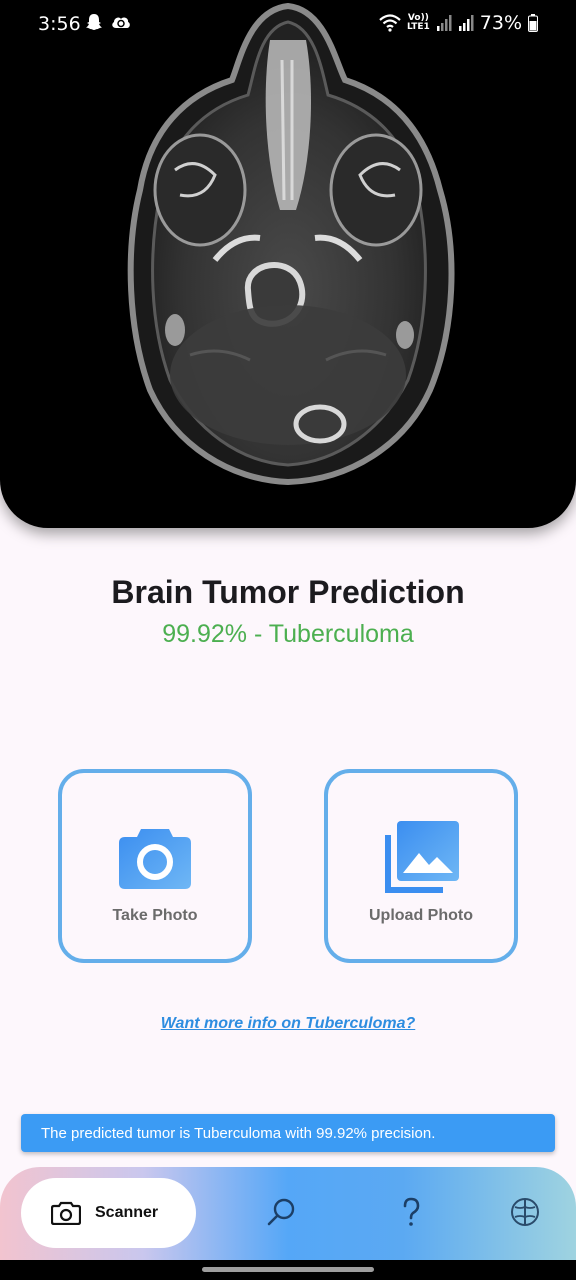 This screenshot has width=576, height=1280. I want to click on search-icon, so click(281, 1212).